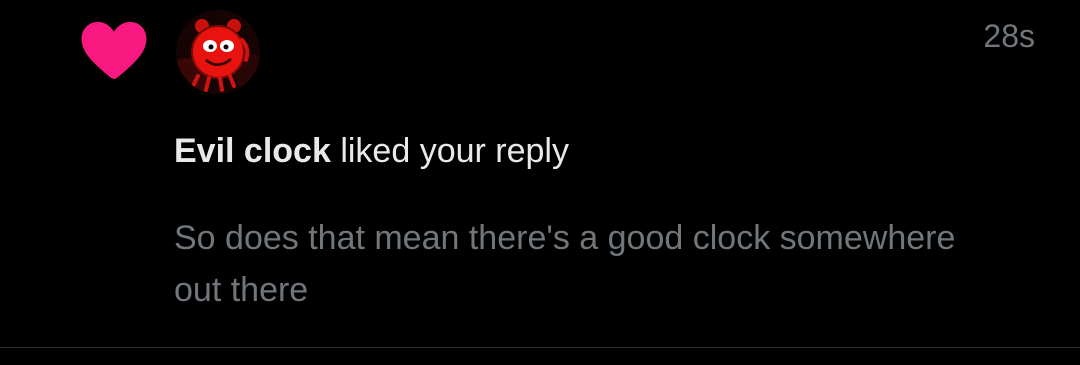 The height and width of the screenshot is (365, 1080). I want to click on actor-name-link: Evil clock, so click(252, 151).